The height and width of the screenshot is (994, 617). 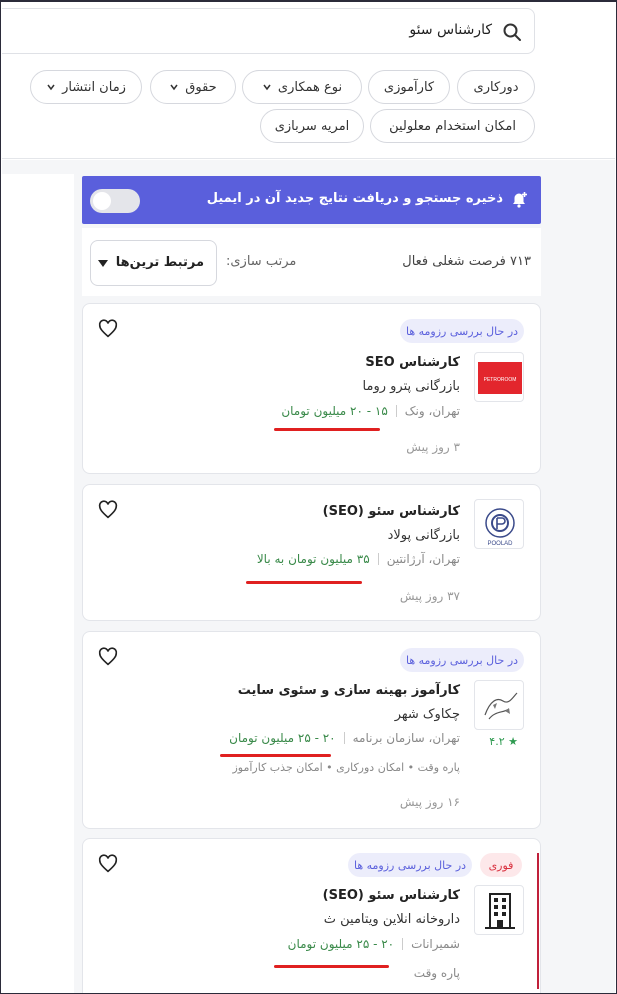 What do you see at coordinates (501, 865) in the screenshot?
I see `urgent-badge: فوری` at bounding box center [501, 865].